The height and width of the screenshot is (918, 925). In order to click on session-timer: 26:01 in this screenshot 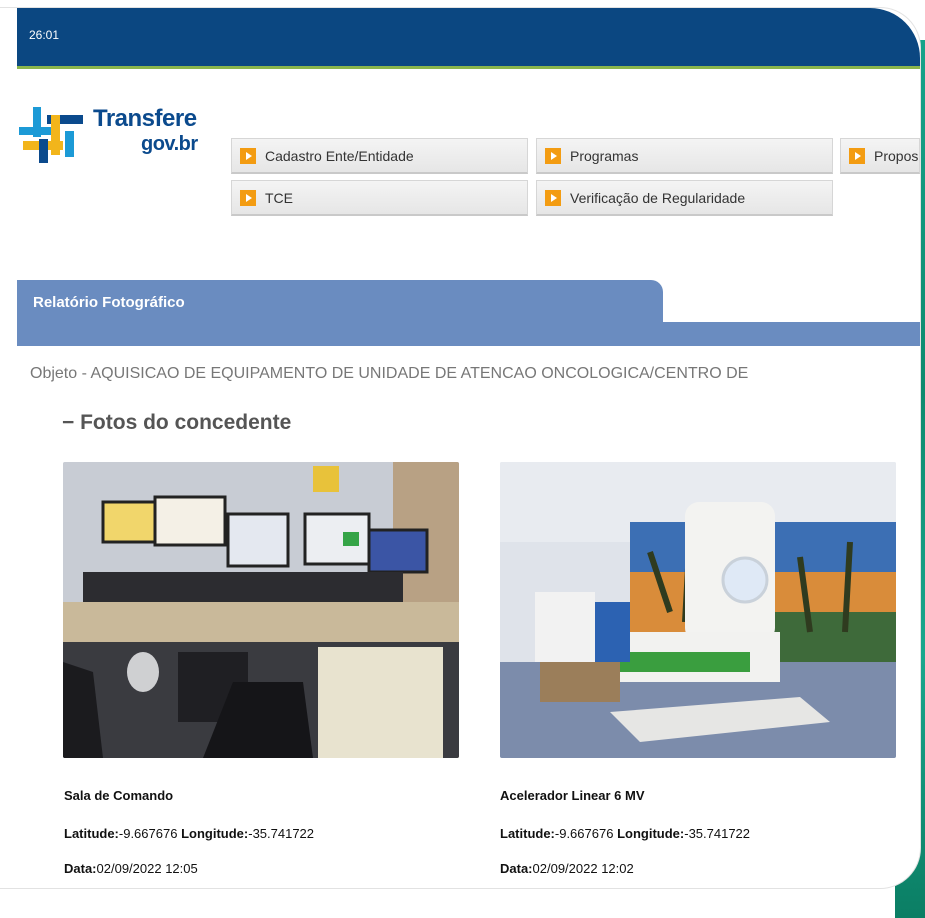, I will do `click(44, 35)`.